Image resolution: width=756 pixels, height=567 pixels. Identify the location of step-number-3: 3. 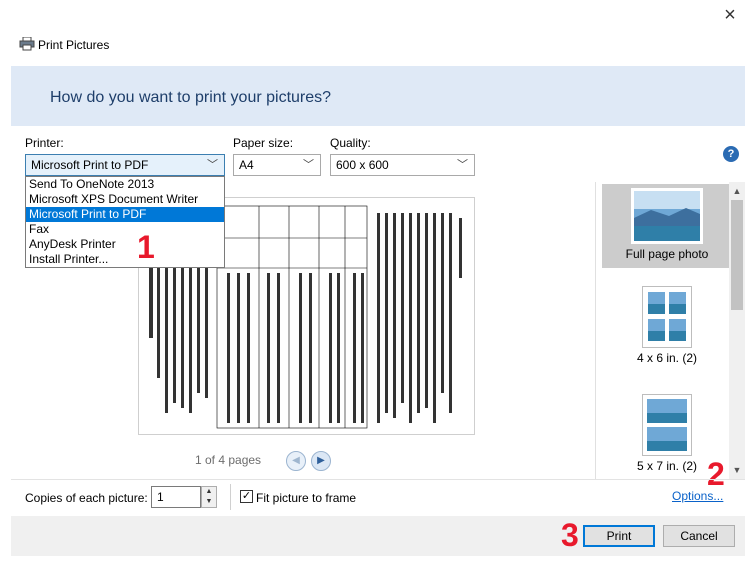
(570, 535).